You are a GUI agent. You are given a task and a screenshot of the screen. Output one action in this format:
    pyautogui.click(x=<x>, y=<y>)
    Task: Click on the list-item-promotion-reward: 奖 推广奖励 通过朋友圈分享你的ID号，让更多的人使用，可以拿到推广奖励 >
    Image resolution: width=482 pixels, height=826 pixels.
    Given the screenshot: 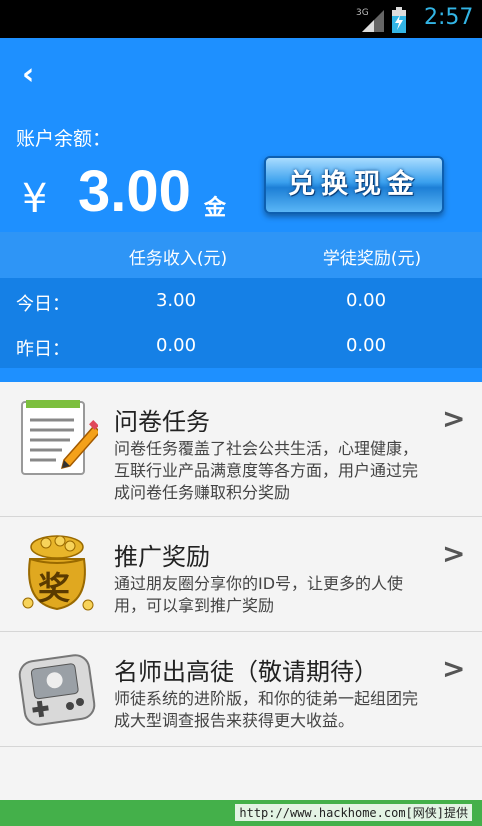 What is the action you would take?
    pyautogui.click(x=241, y=574)
    